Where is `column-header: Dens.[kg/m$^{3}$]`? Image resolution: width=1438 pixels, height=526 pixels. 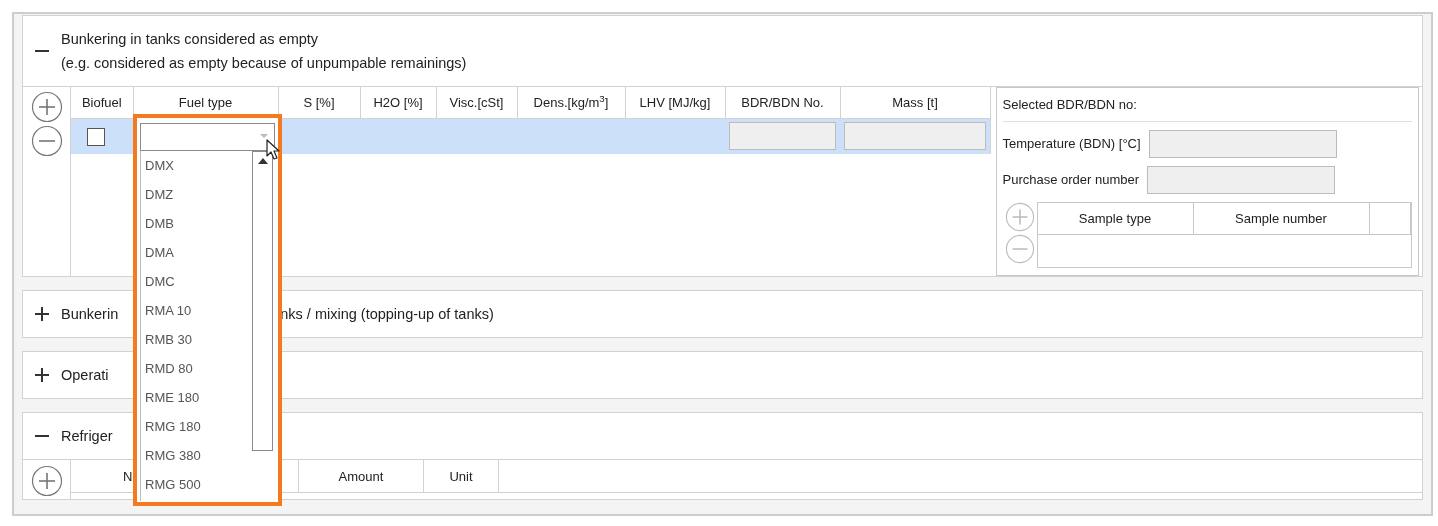
column-header: Dens.[kg/m$^{3}$] is located at coordinates (571, 102).